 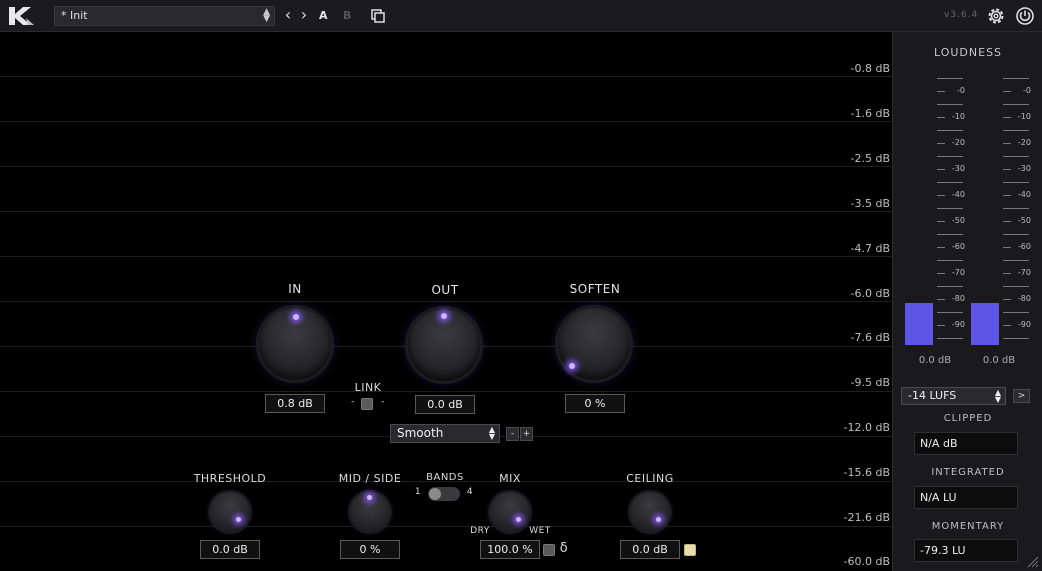 What do you see at coordinates (1024, 272) in the screenshot?
I see `meter-tick-label: -70` at bounding box center [1024, 272].